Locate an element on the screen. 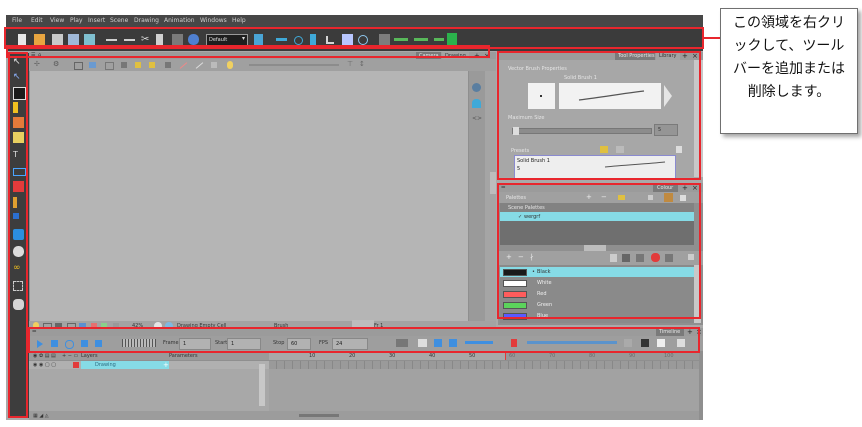  menu-edit: Edit is located at coordinates (37, 20).